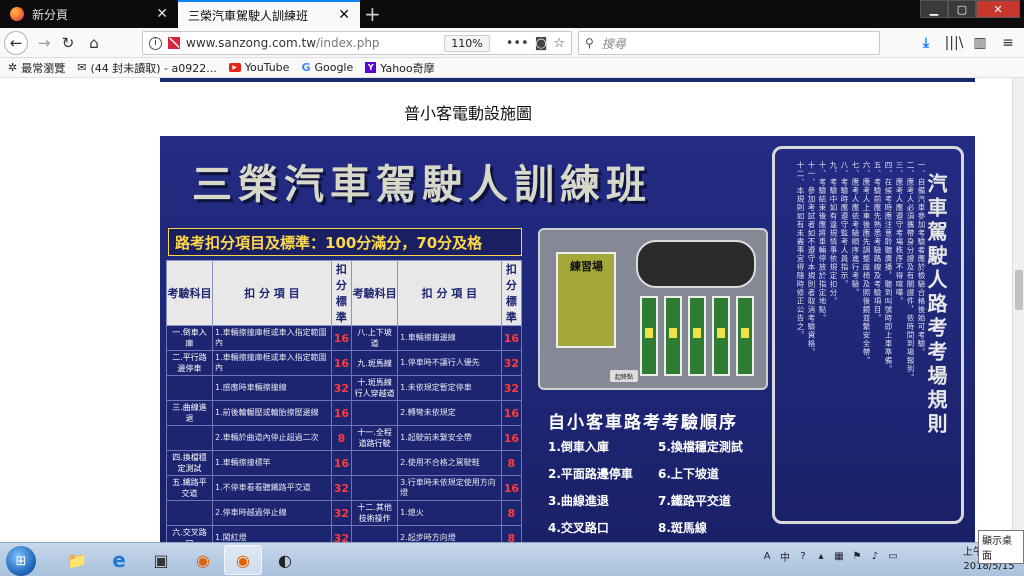 The image size is (1024, 576). What do you see at coordinates (348, 43) in the screenshot?
I see `url-path: /index.php` at bounding box center [348, 43].